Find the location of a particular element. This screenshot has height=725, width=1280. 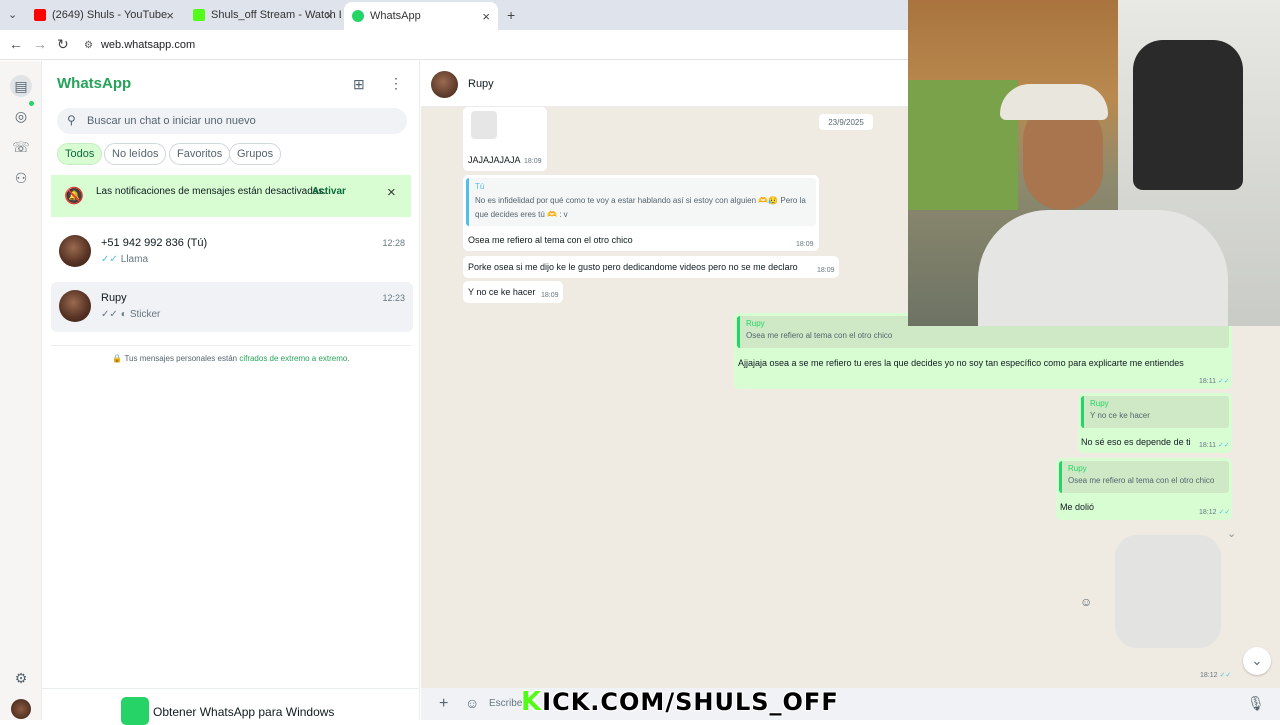

webcam-person-shirt is located at coordinates (1103, 268).